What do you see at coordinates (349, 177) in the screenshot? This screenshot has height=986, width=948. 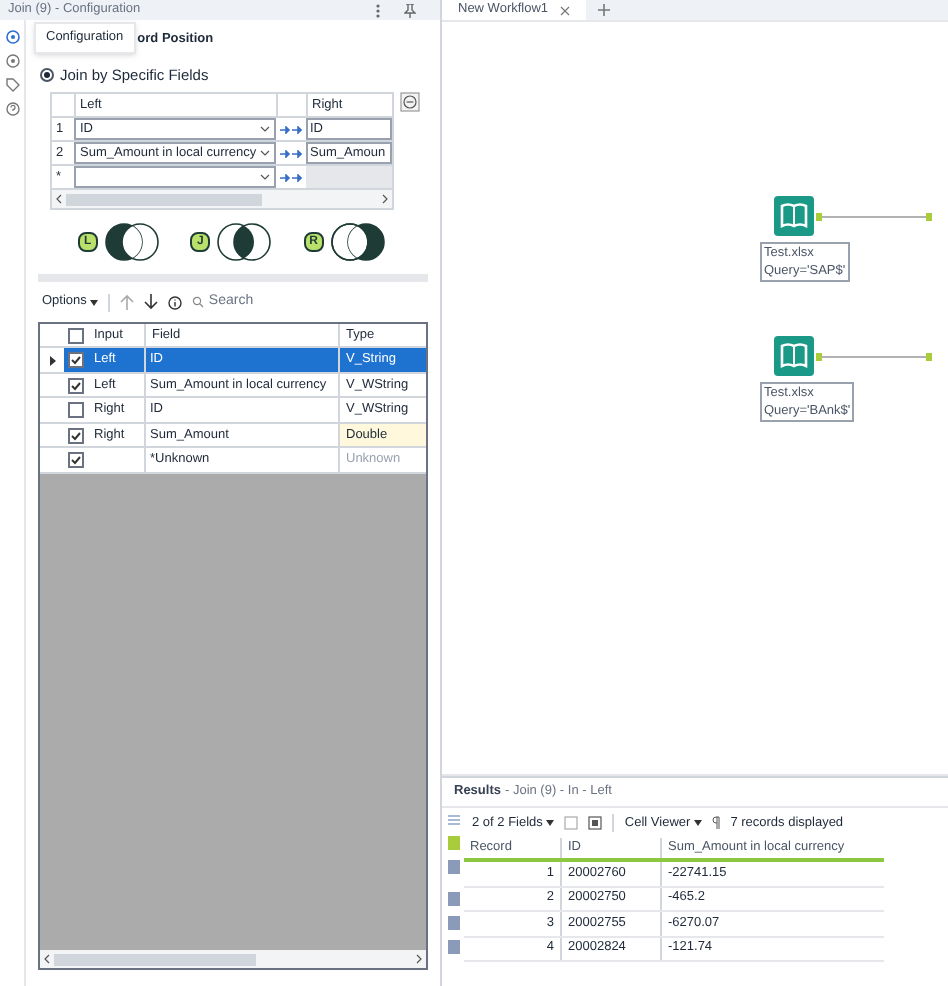 I see `disabled-field` at bounding box center [349, 177].